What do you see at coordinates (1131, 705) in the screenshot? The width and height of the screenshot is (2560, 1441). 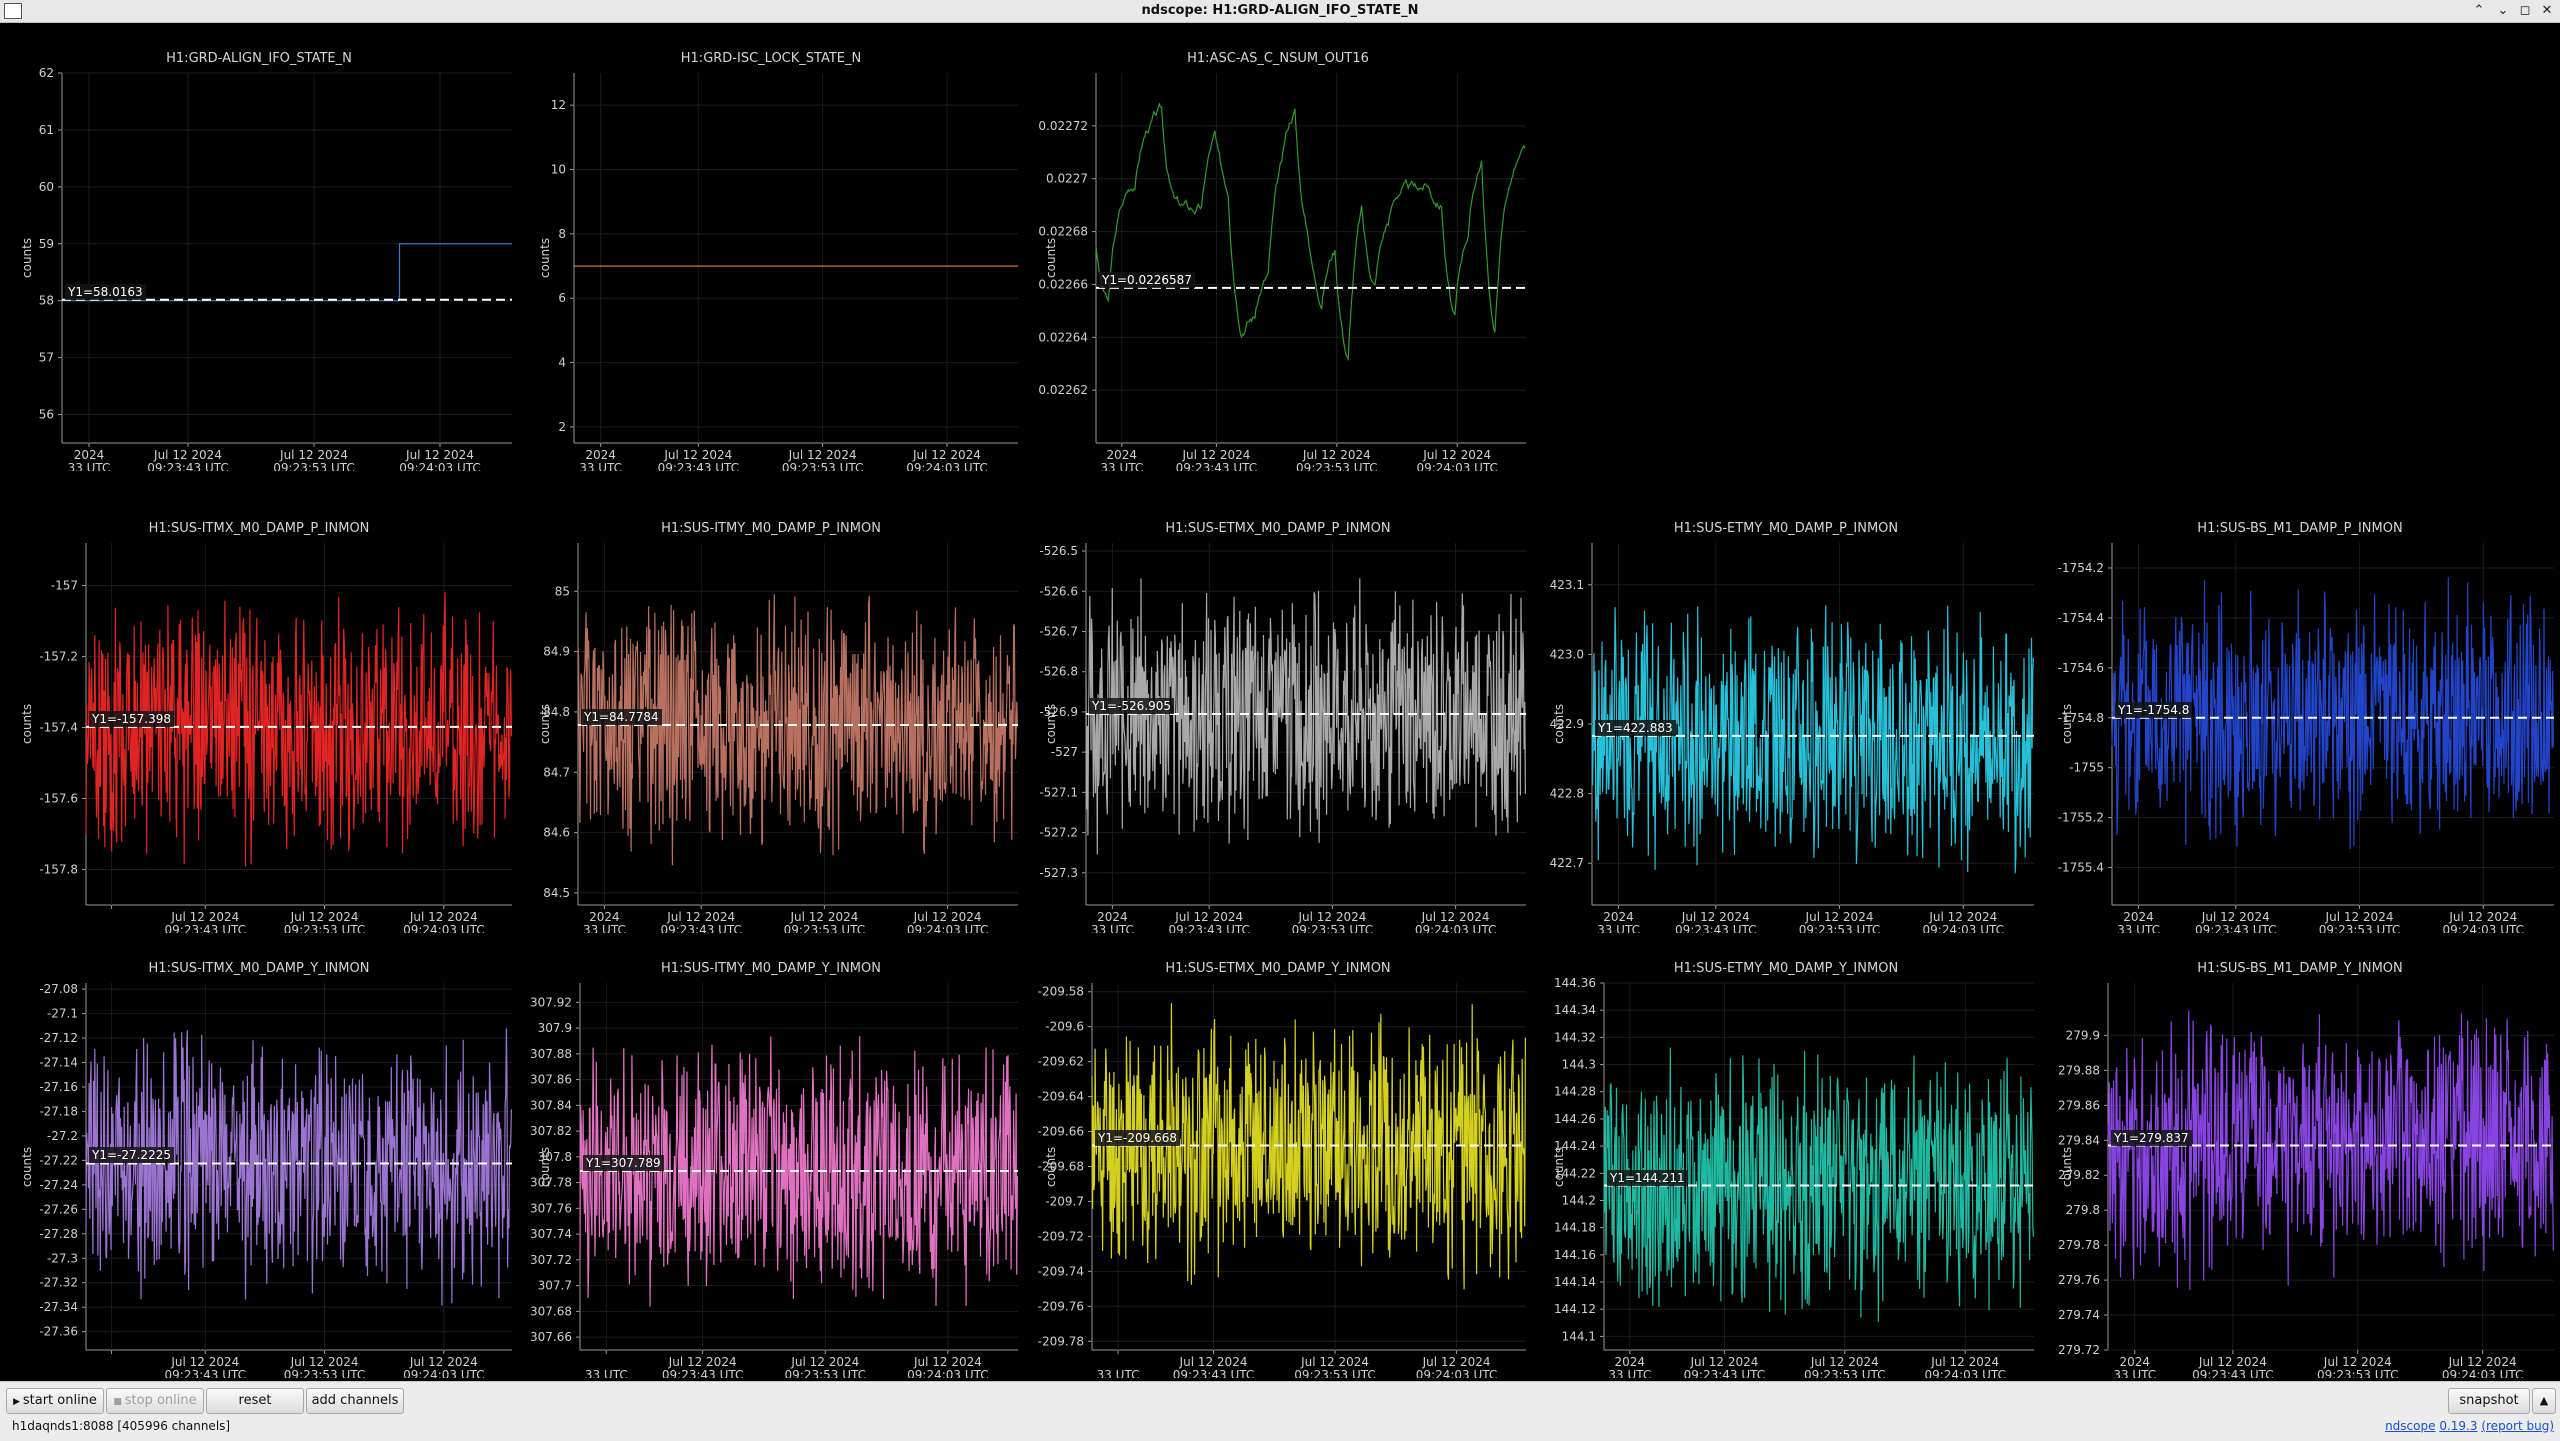 I see `y1-cursor-label: Y1=-526.905` at bounding box center [1131, 705].